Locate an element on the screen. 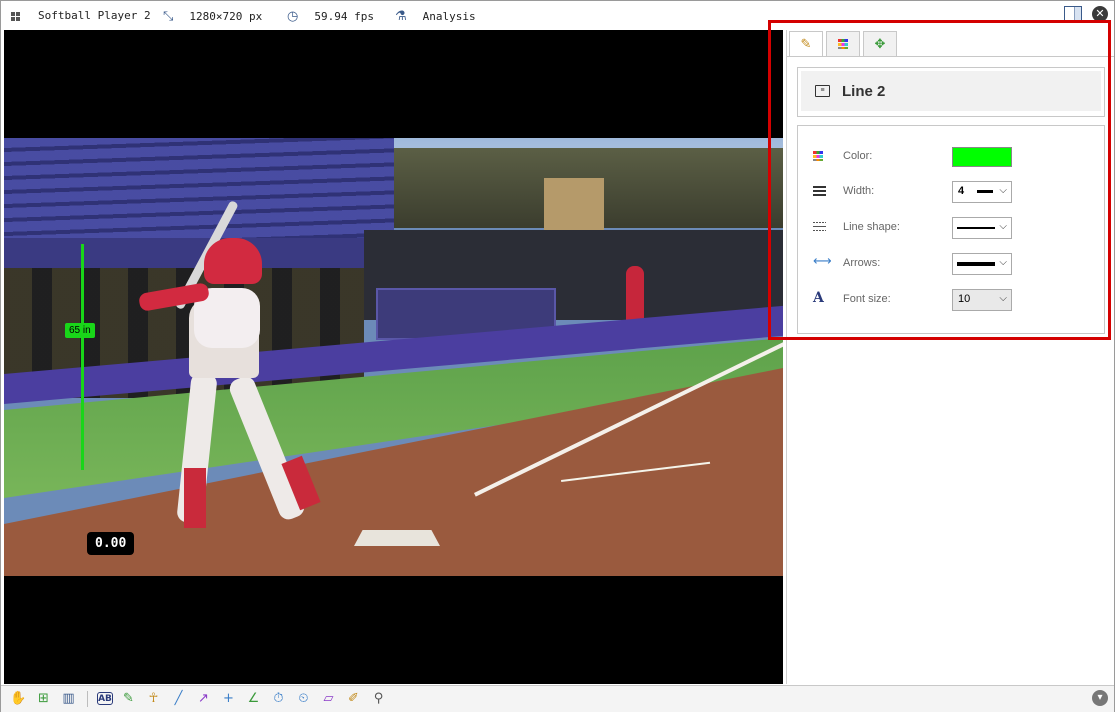  line-icon: ╱ is located at coordinates (178, 698).